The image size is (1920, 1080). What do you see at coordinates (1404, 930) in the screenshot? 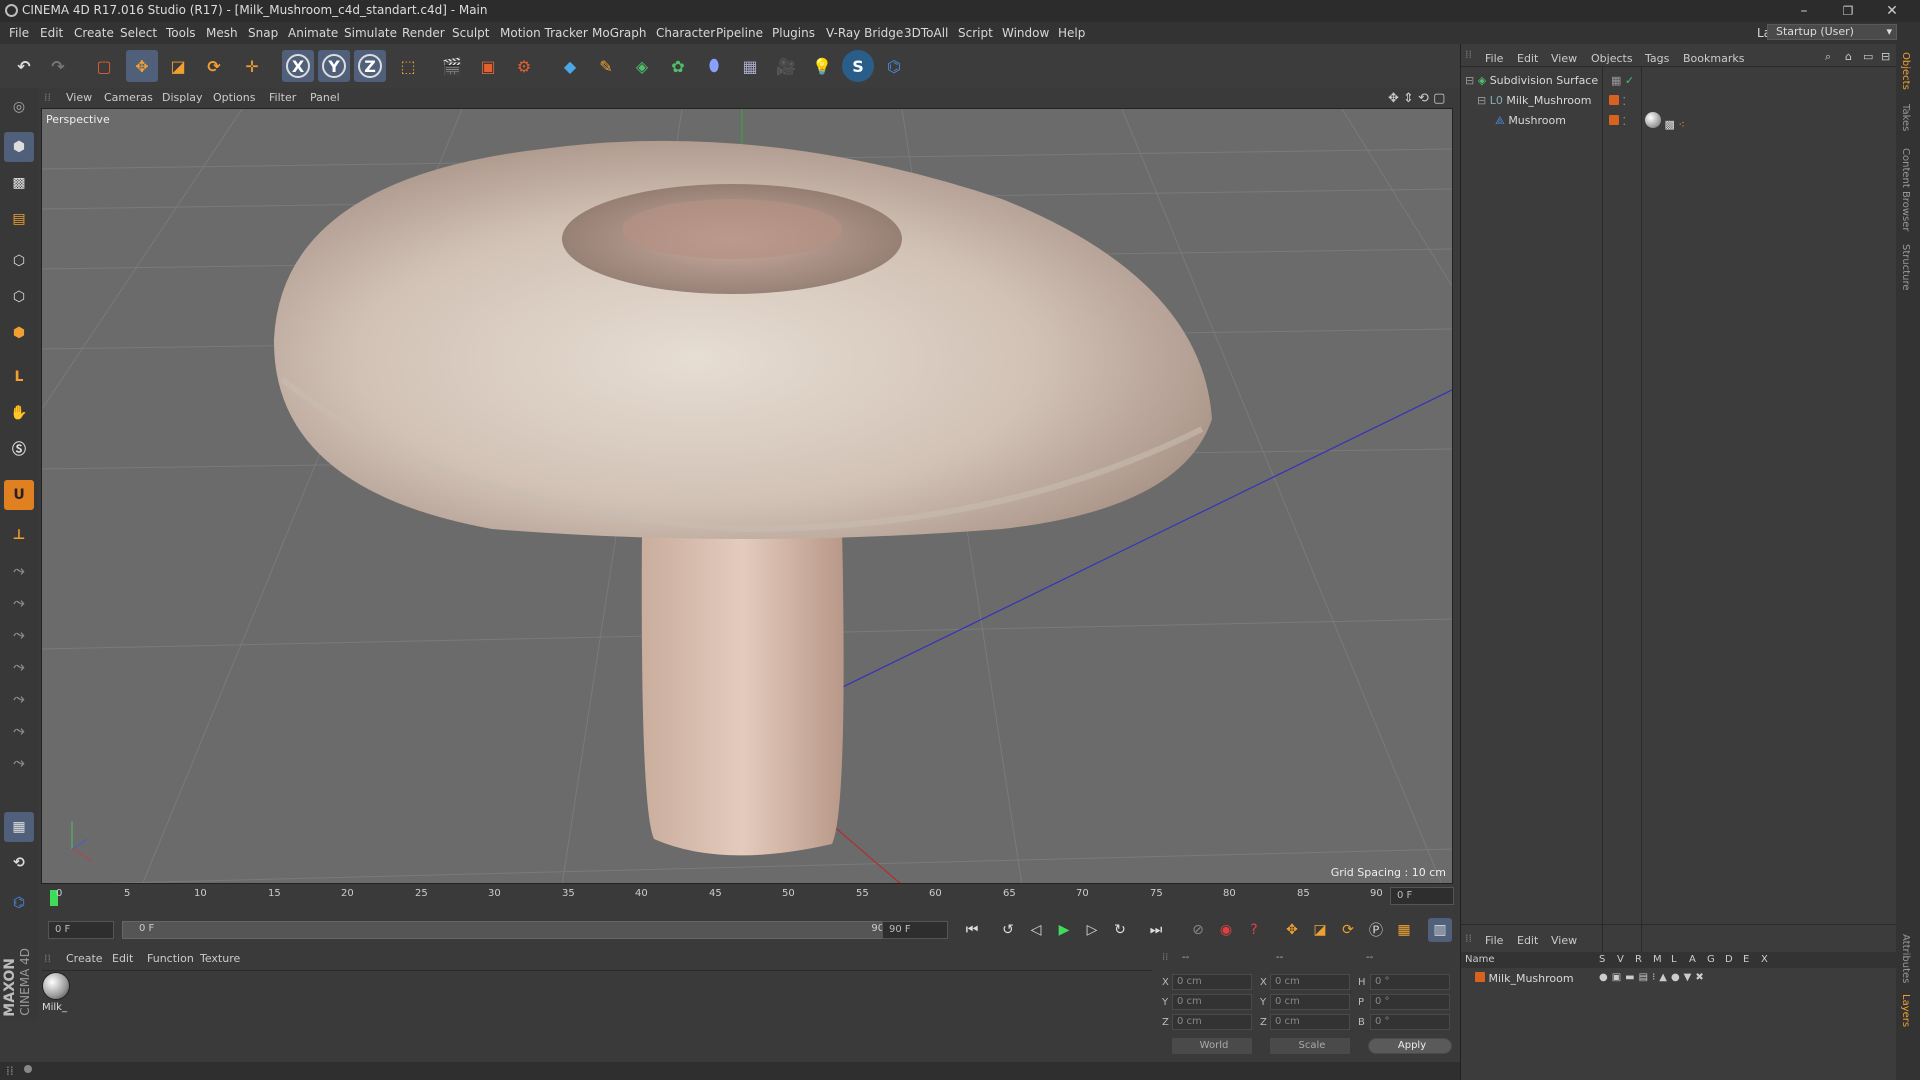
I see `key-pla-icon: ▦` at bounding box center [1404, 930].